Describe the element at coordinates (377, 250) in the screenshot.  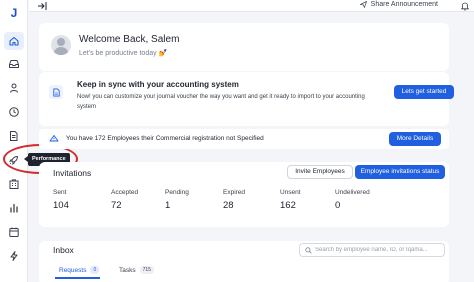
I see `employee-search-input` at that location.